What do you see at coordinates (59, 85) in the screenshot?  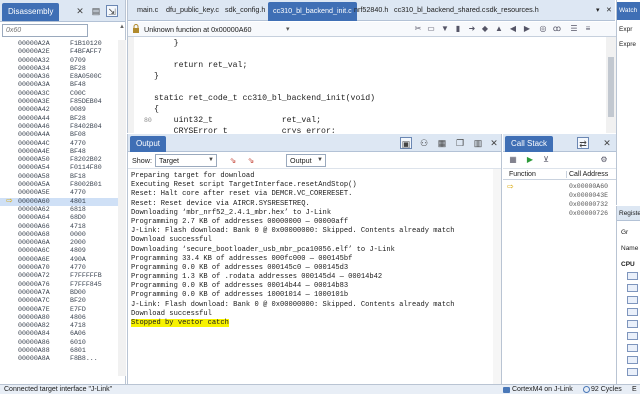 I see `disassembly-row: 00000A3A BF48` at bounding box center [59, 85].